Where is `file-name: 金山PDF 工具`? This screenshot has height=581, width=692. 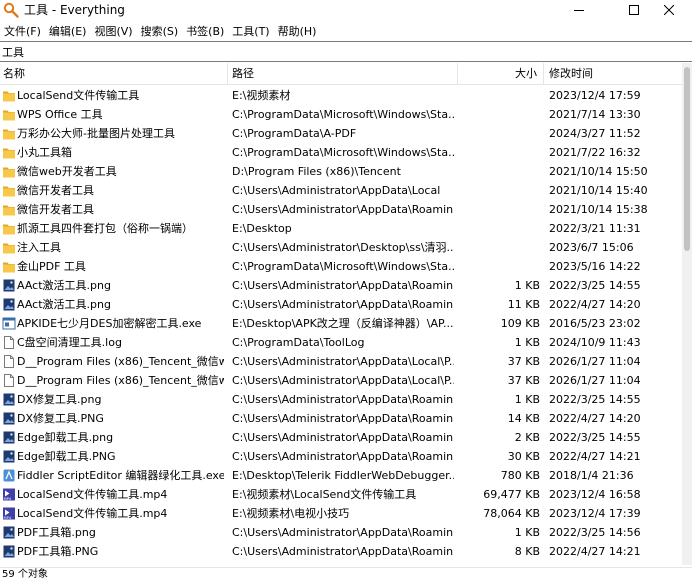 file-name: 金山PDF 工具 is located at coordinates (51, 266).